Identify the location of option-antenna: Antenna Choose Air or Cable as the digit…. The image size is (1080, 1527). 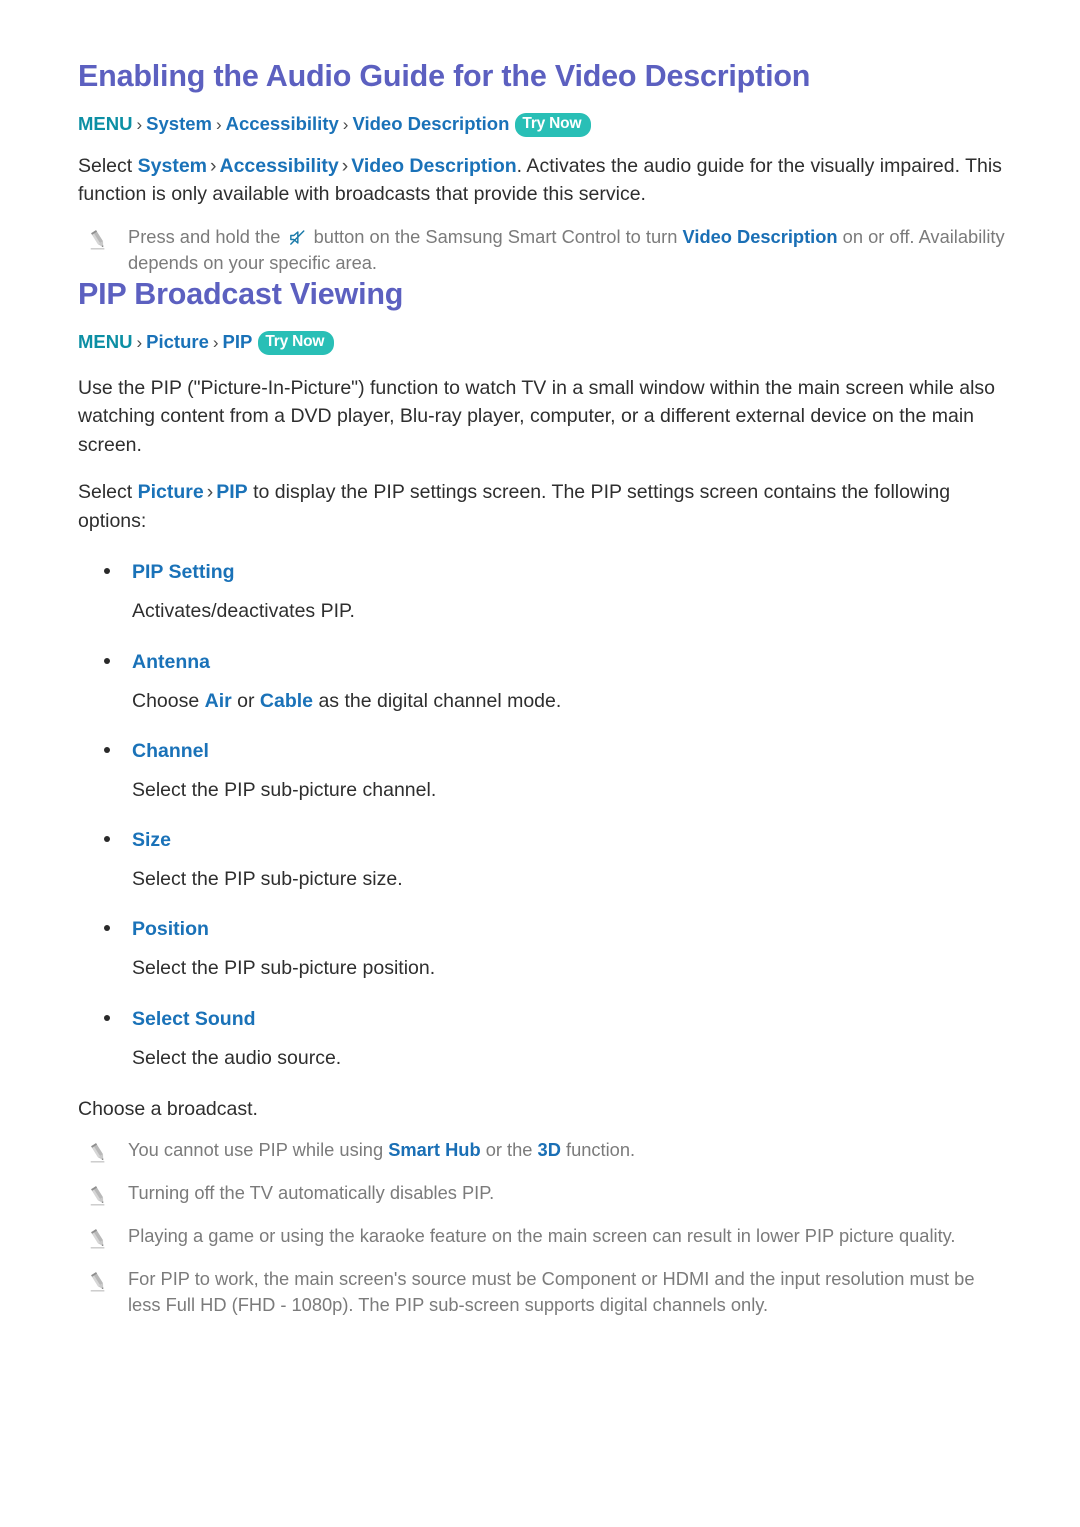
(544, 683).